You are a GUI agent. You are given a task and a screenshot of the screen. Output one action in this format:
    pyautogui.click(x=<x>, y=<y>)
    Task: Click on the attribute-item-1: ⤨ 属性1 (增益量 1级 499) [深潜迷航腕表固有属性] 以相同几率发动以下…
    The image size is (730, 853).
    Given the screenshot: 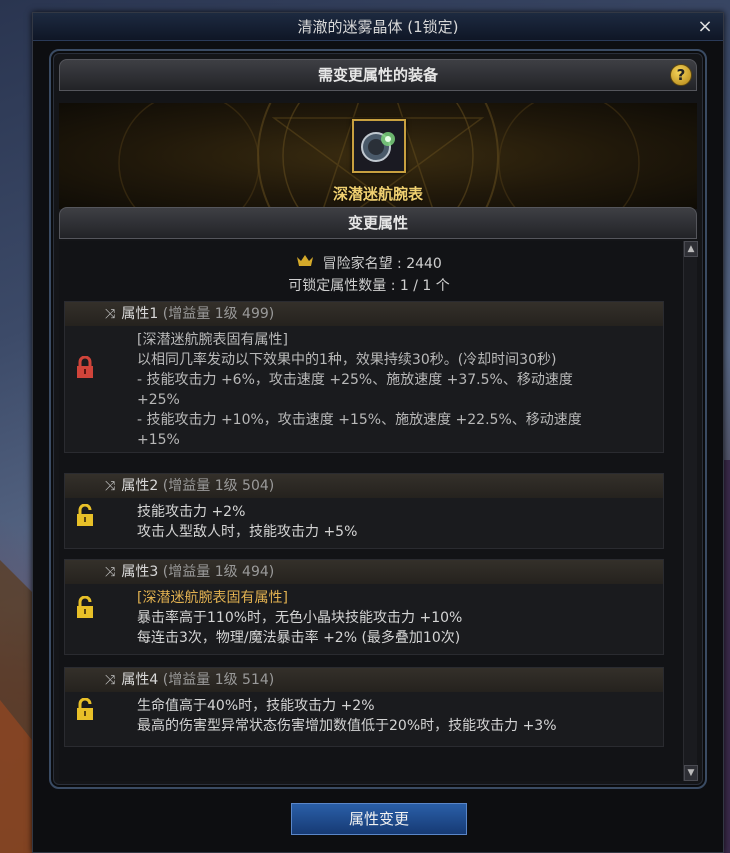 What is the action you would take?
    pyautogui.click(x=364, y=377)
    